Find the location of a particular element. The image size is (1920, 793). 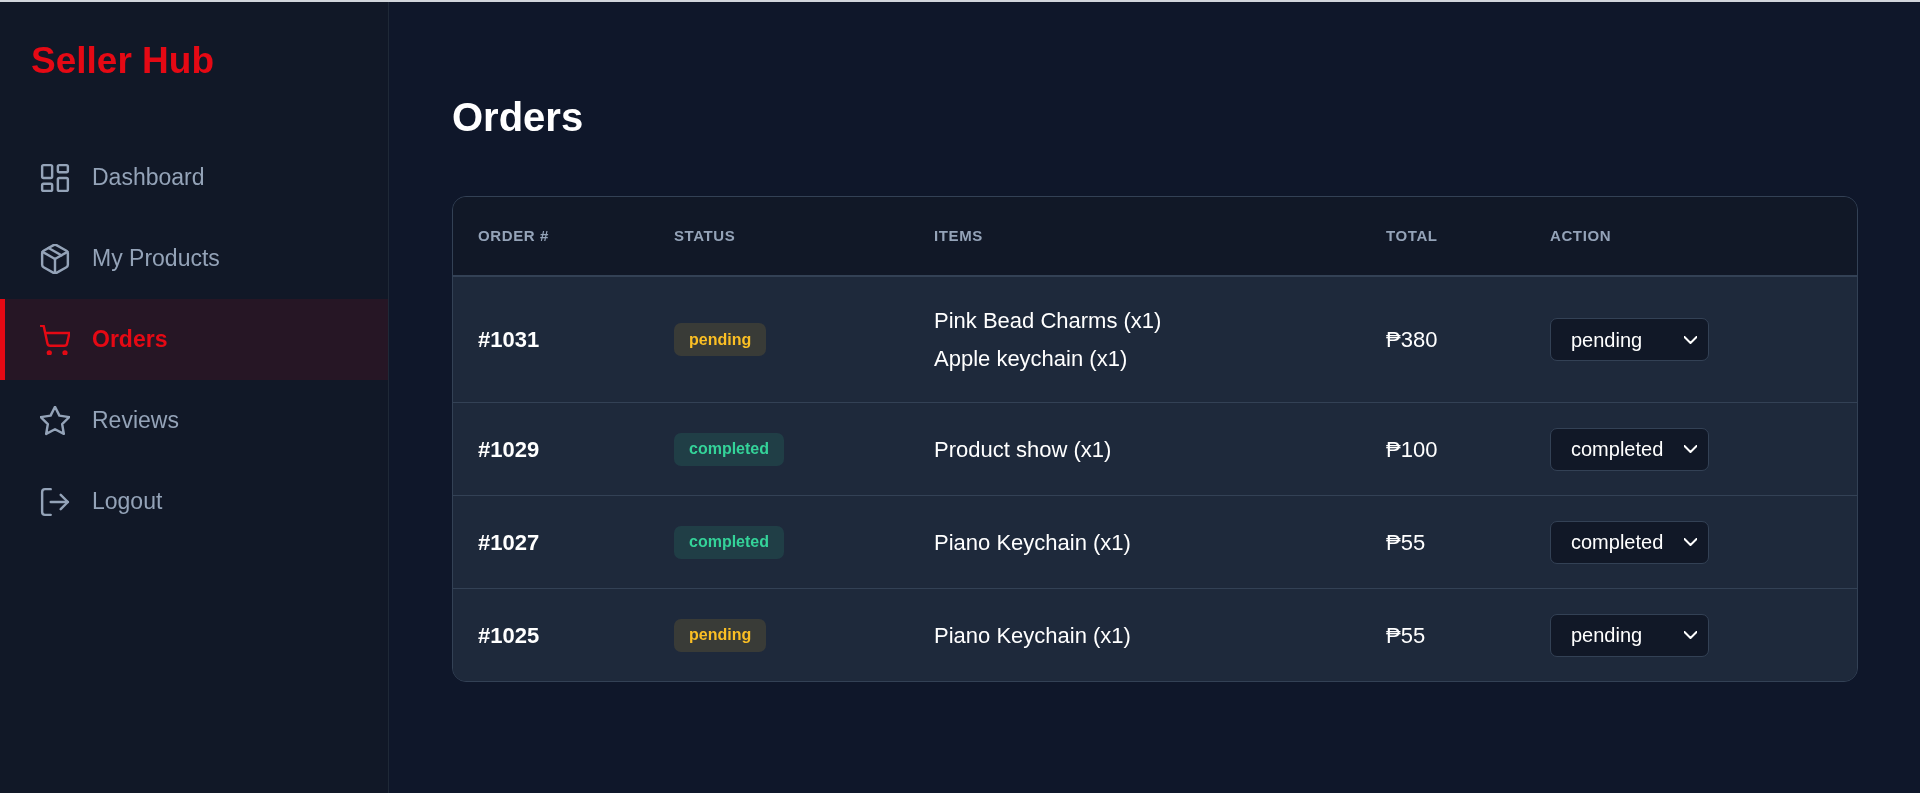

sidebar-item: My Products is located at coordinates (194, 258).